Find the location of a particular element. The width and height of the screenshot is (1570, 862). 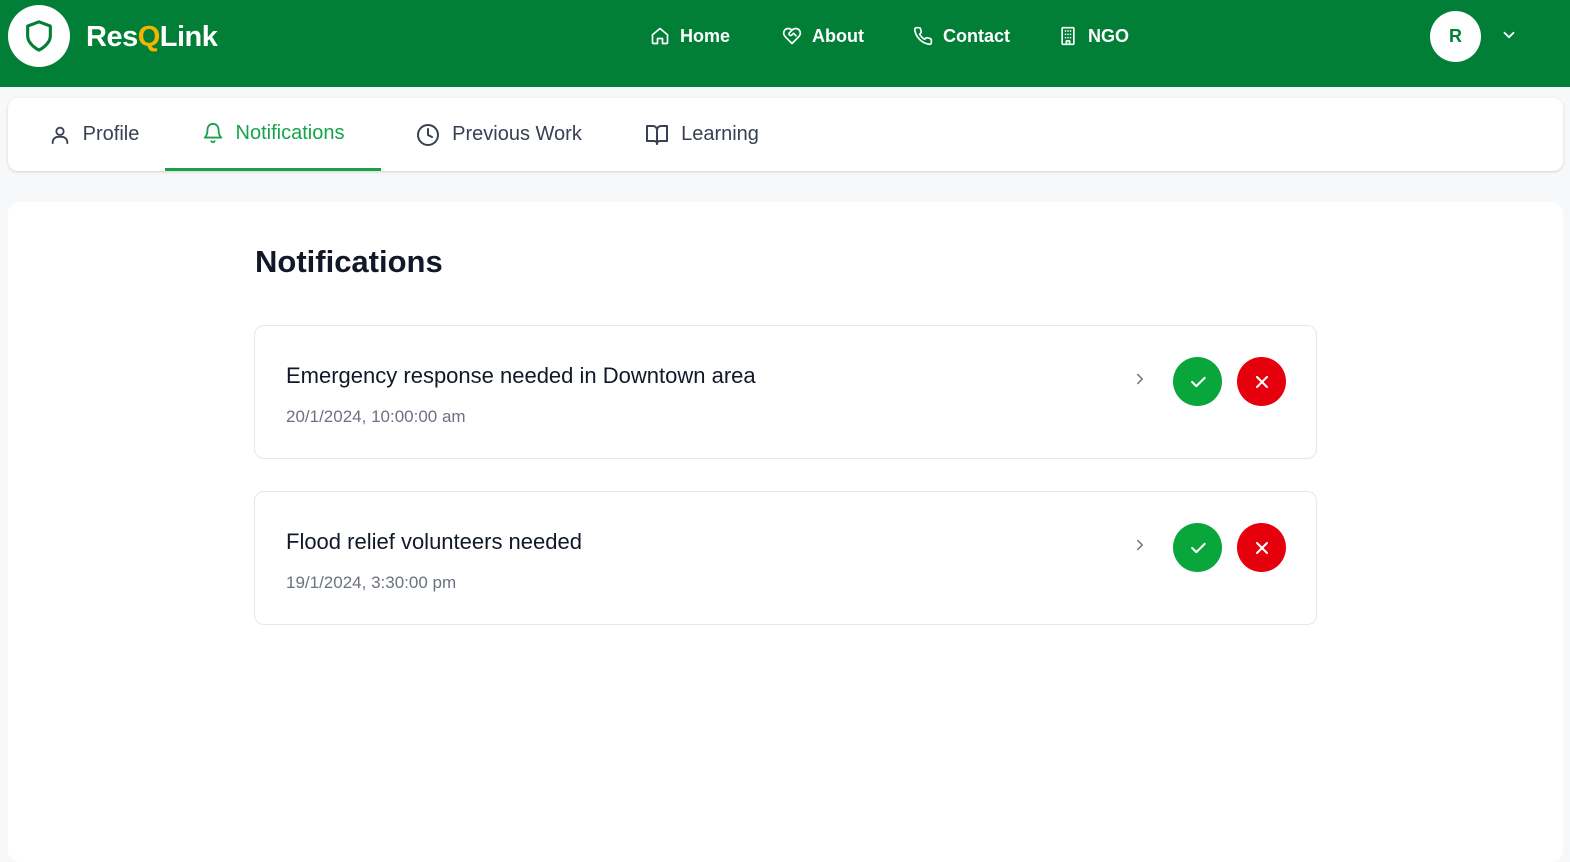

logo is located at coordinates (39, 36).